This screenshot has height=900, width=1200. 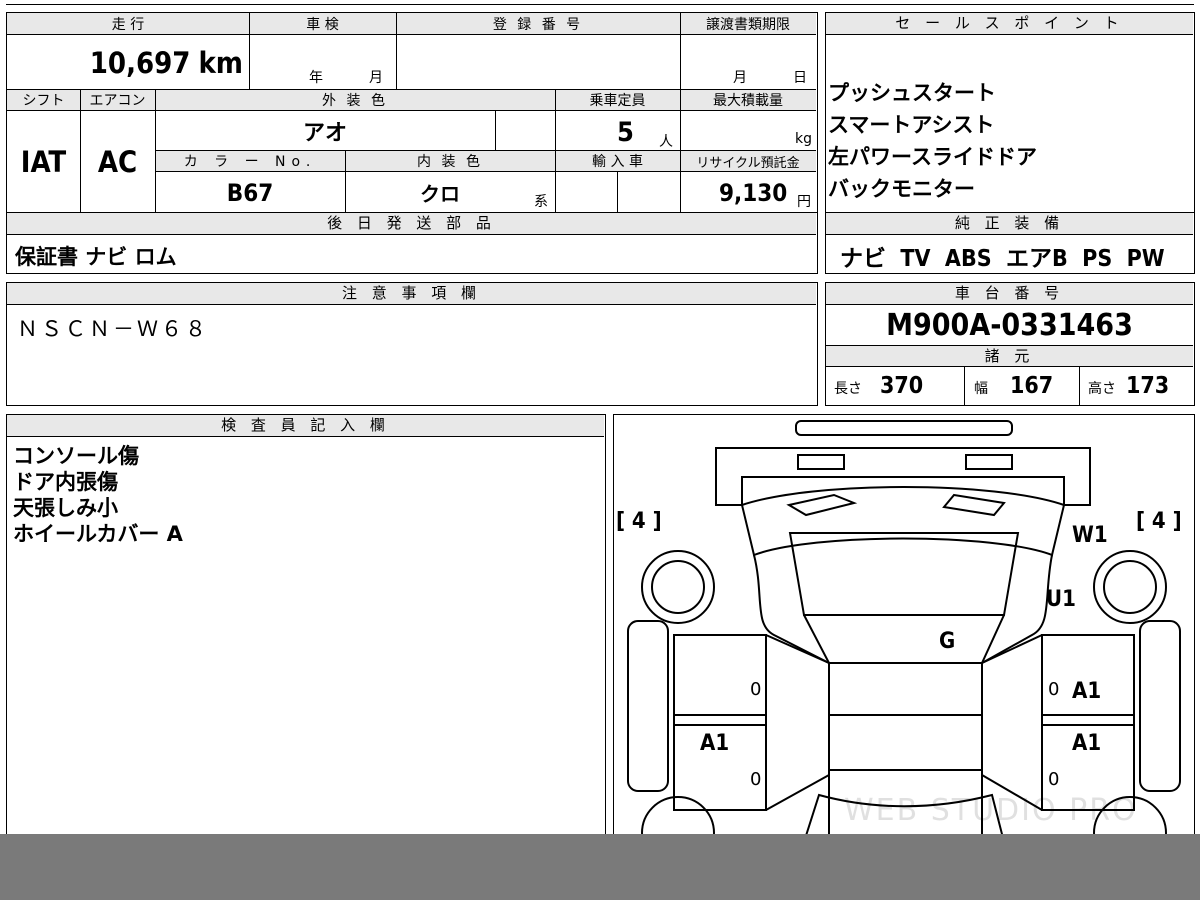 I want to click on recycle-label: リサイクル預託金, so click(x=748, y=163).